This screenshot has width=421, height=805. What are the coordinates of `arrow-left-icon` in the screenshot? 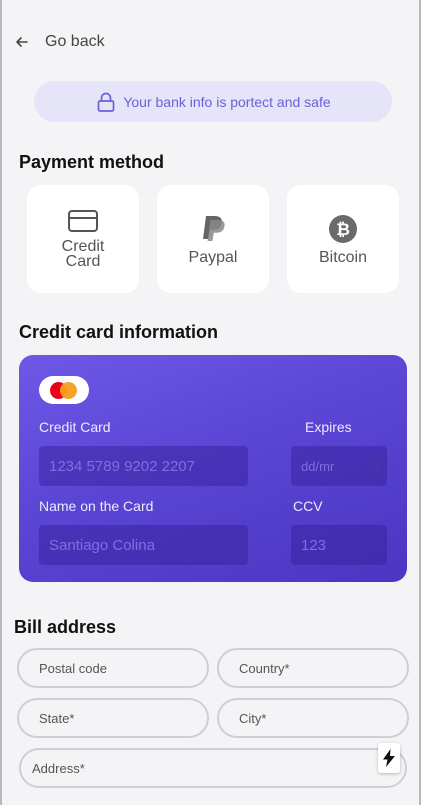 It's located at (22, 42).